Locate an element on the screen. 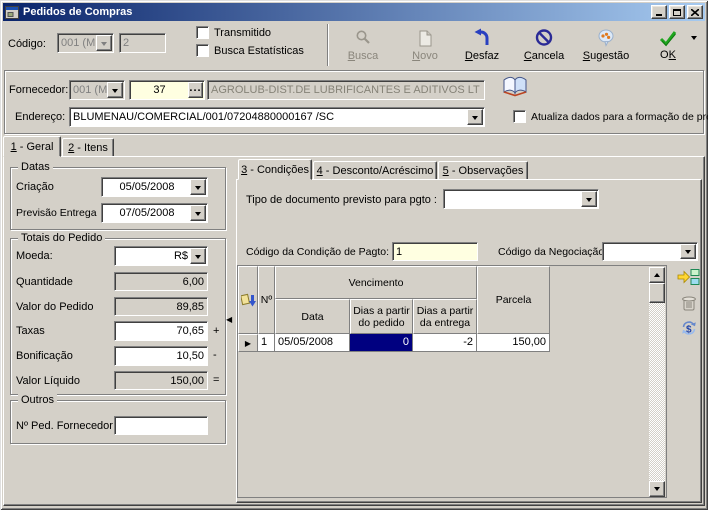  tipo-doc-combo-arrow is located at coordinates (589, 199).